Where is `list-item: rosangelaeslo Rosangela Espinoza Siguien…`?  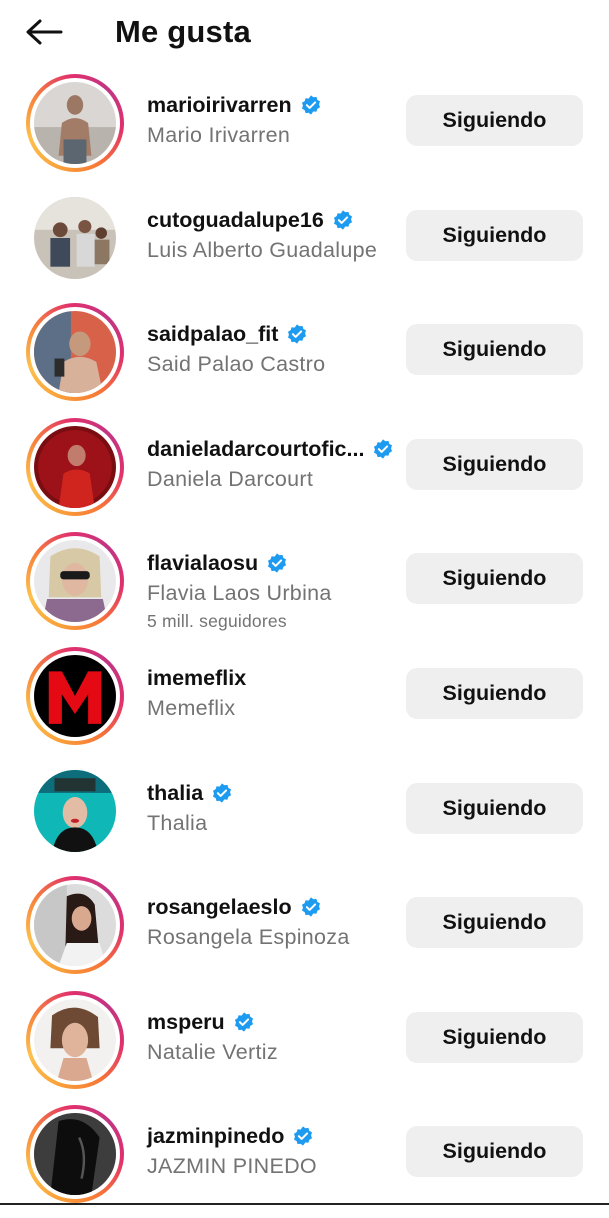 list-item: rosangelaeslo Rosangela Espinoza Siguien… is located at coordinates (304, 931).